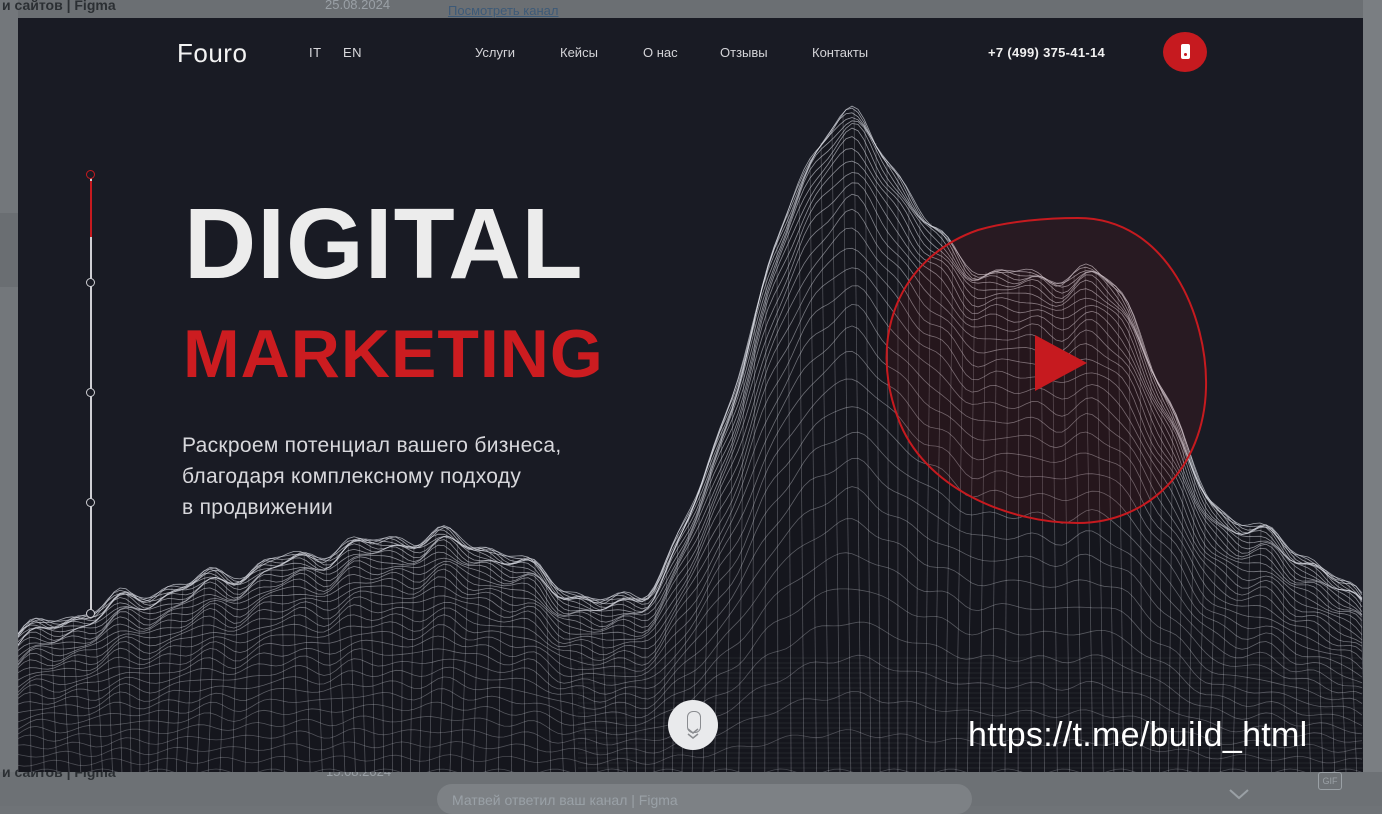 This screenshot has width=1382, height=814. Describe the element at coordinates (1046, 52) in the screenshot. I see `phone-number: +7 (499) 375-41-14` at that location.